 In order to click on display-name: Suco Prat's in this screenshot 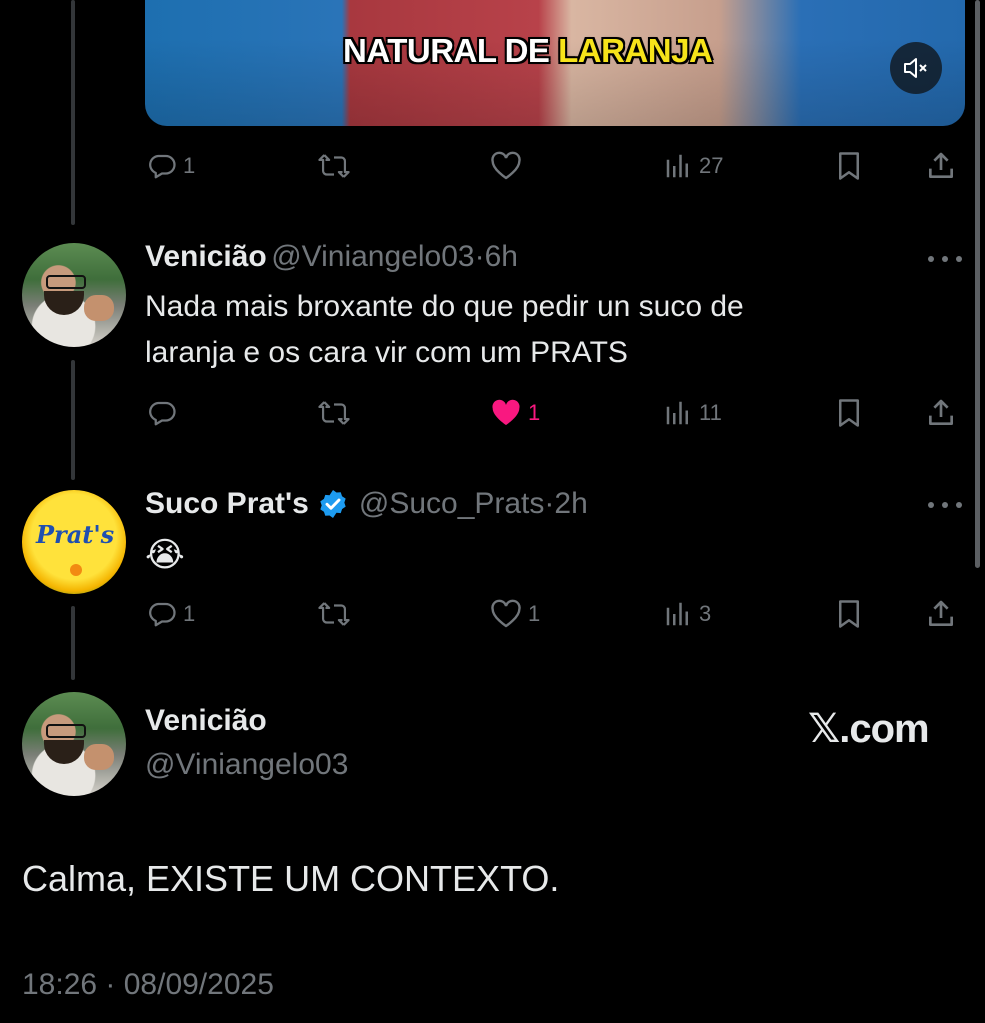, I will do `click(227, 504)`.